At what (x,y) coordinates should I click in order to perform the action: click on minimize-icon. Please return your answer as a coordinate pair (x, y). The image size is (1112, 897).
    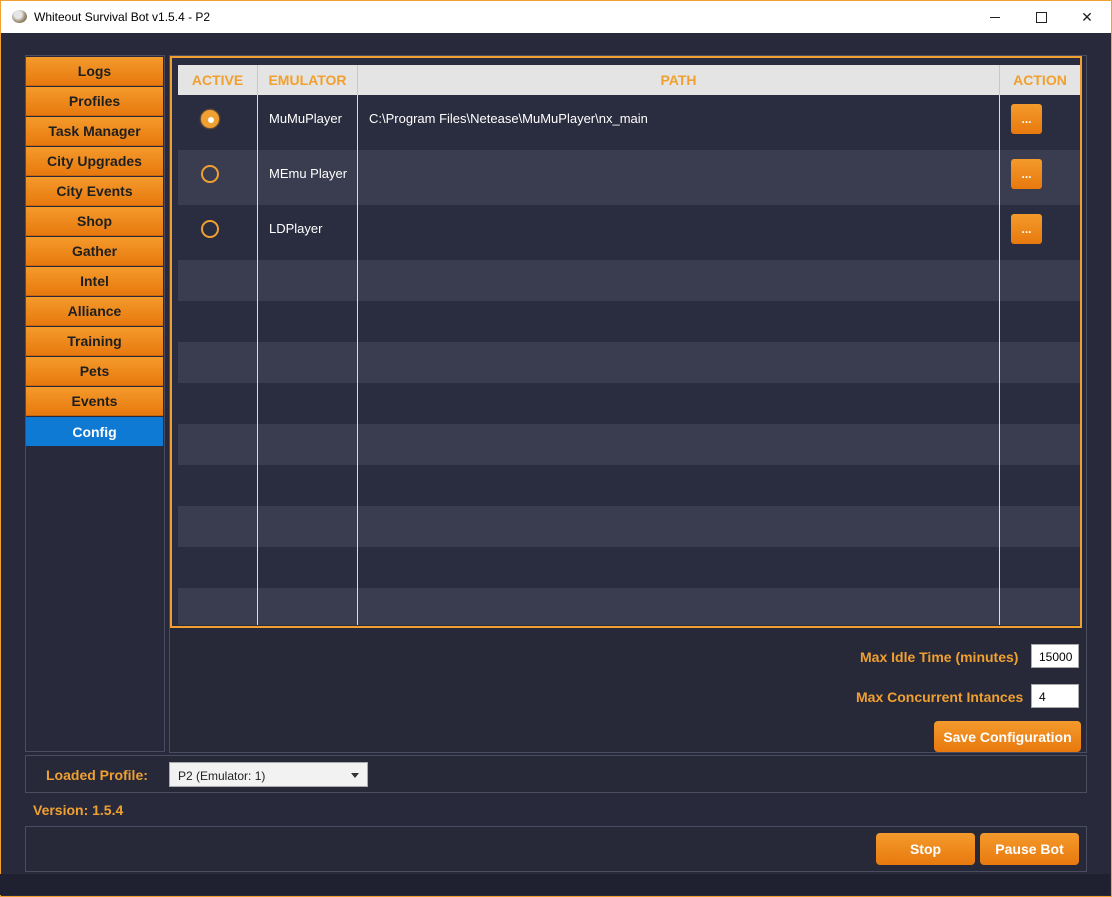
    Looking at the image, I should click on (995, 17).